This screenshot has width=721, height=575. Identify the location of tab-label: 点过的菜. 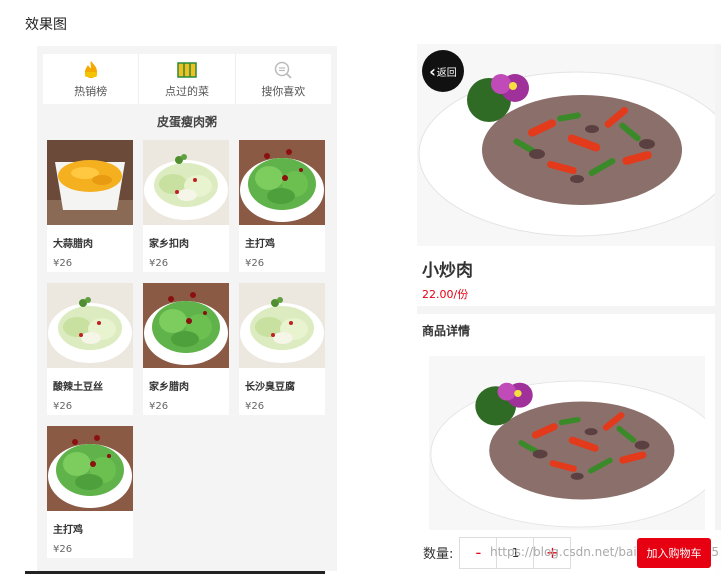
(186, 91).